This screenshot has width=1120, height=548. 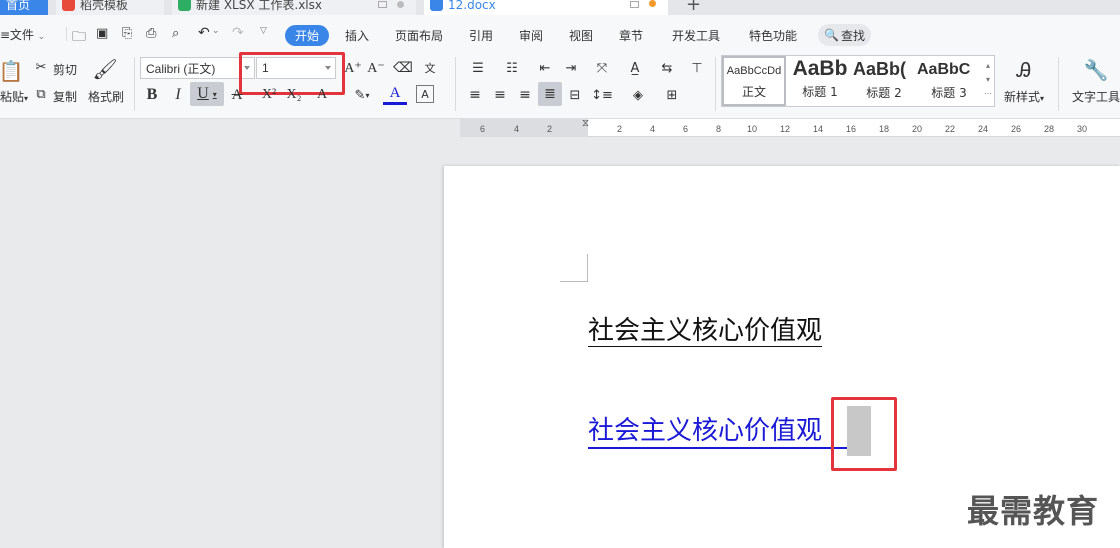 What do you see at coordinates (697, 68) in the screenshot?
I see `show-marks-icon: ⊤` at bounding box center [697, 68].